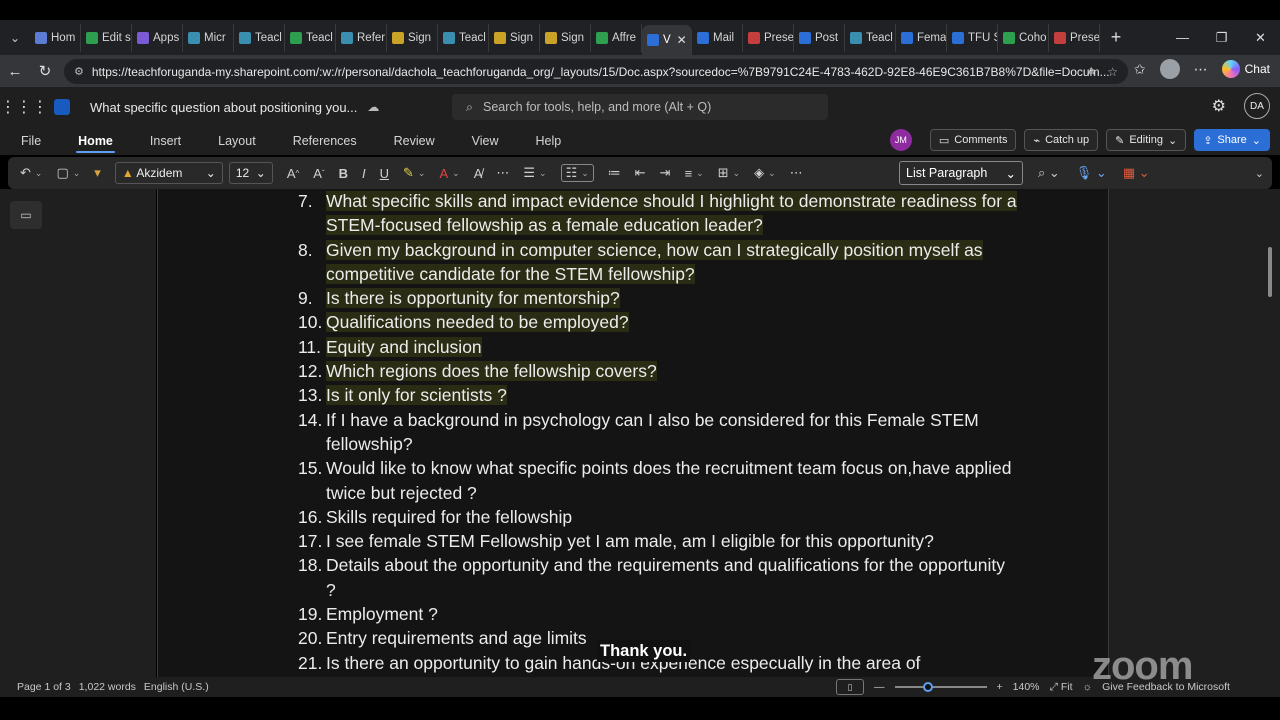  Describe the element at coordinates (973, 140) in the screenshot. I see `comments-button: ▭ Comments` at that location.